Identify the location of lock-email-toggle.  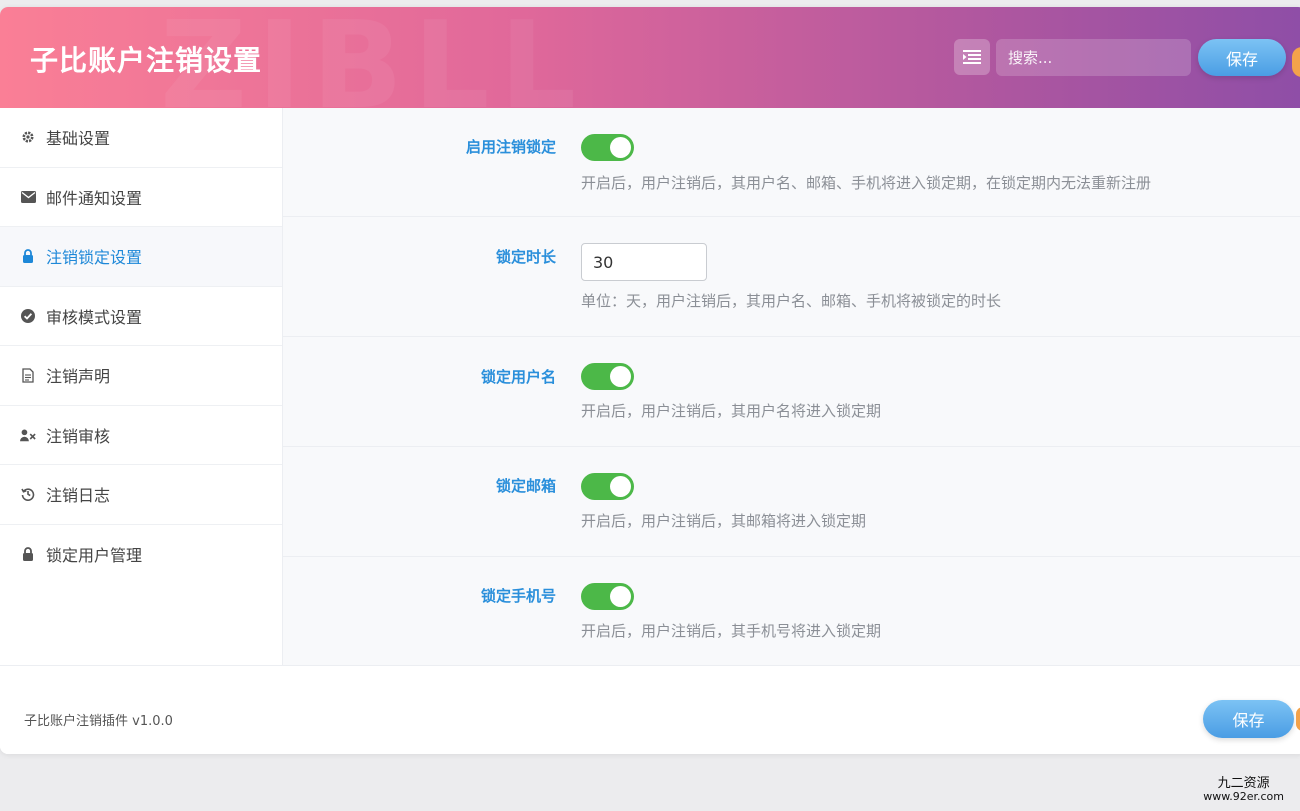
(607, 486).